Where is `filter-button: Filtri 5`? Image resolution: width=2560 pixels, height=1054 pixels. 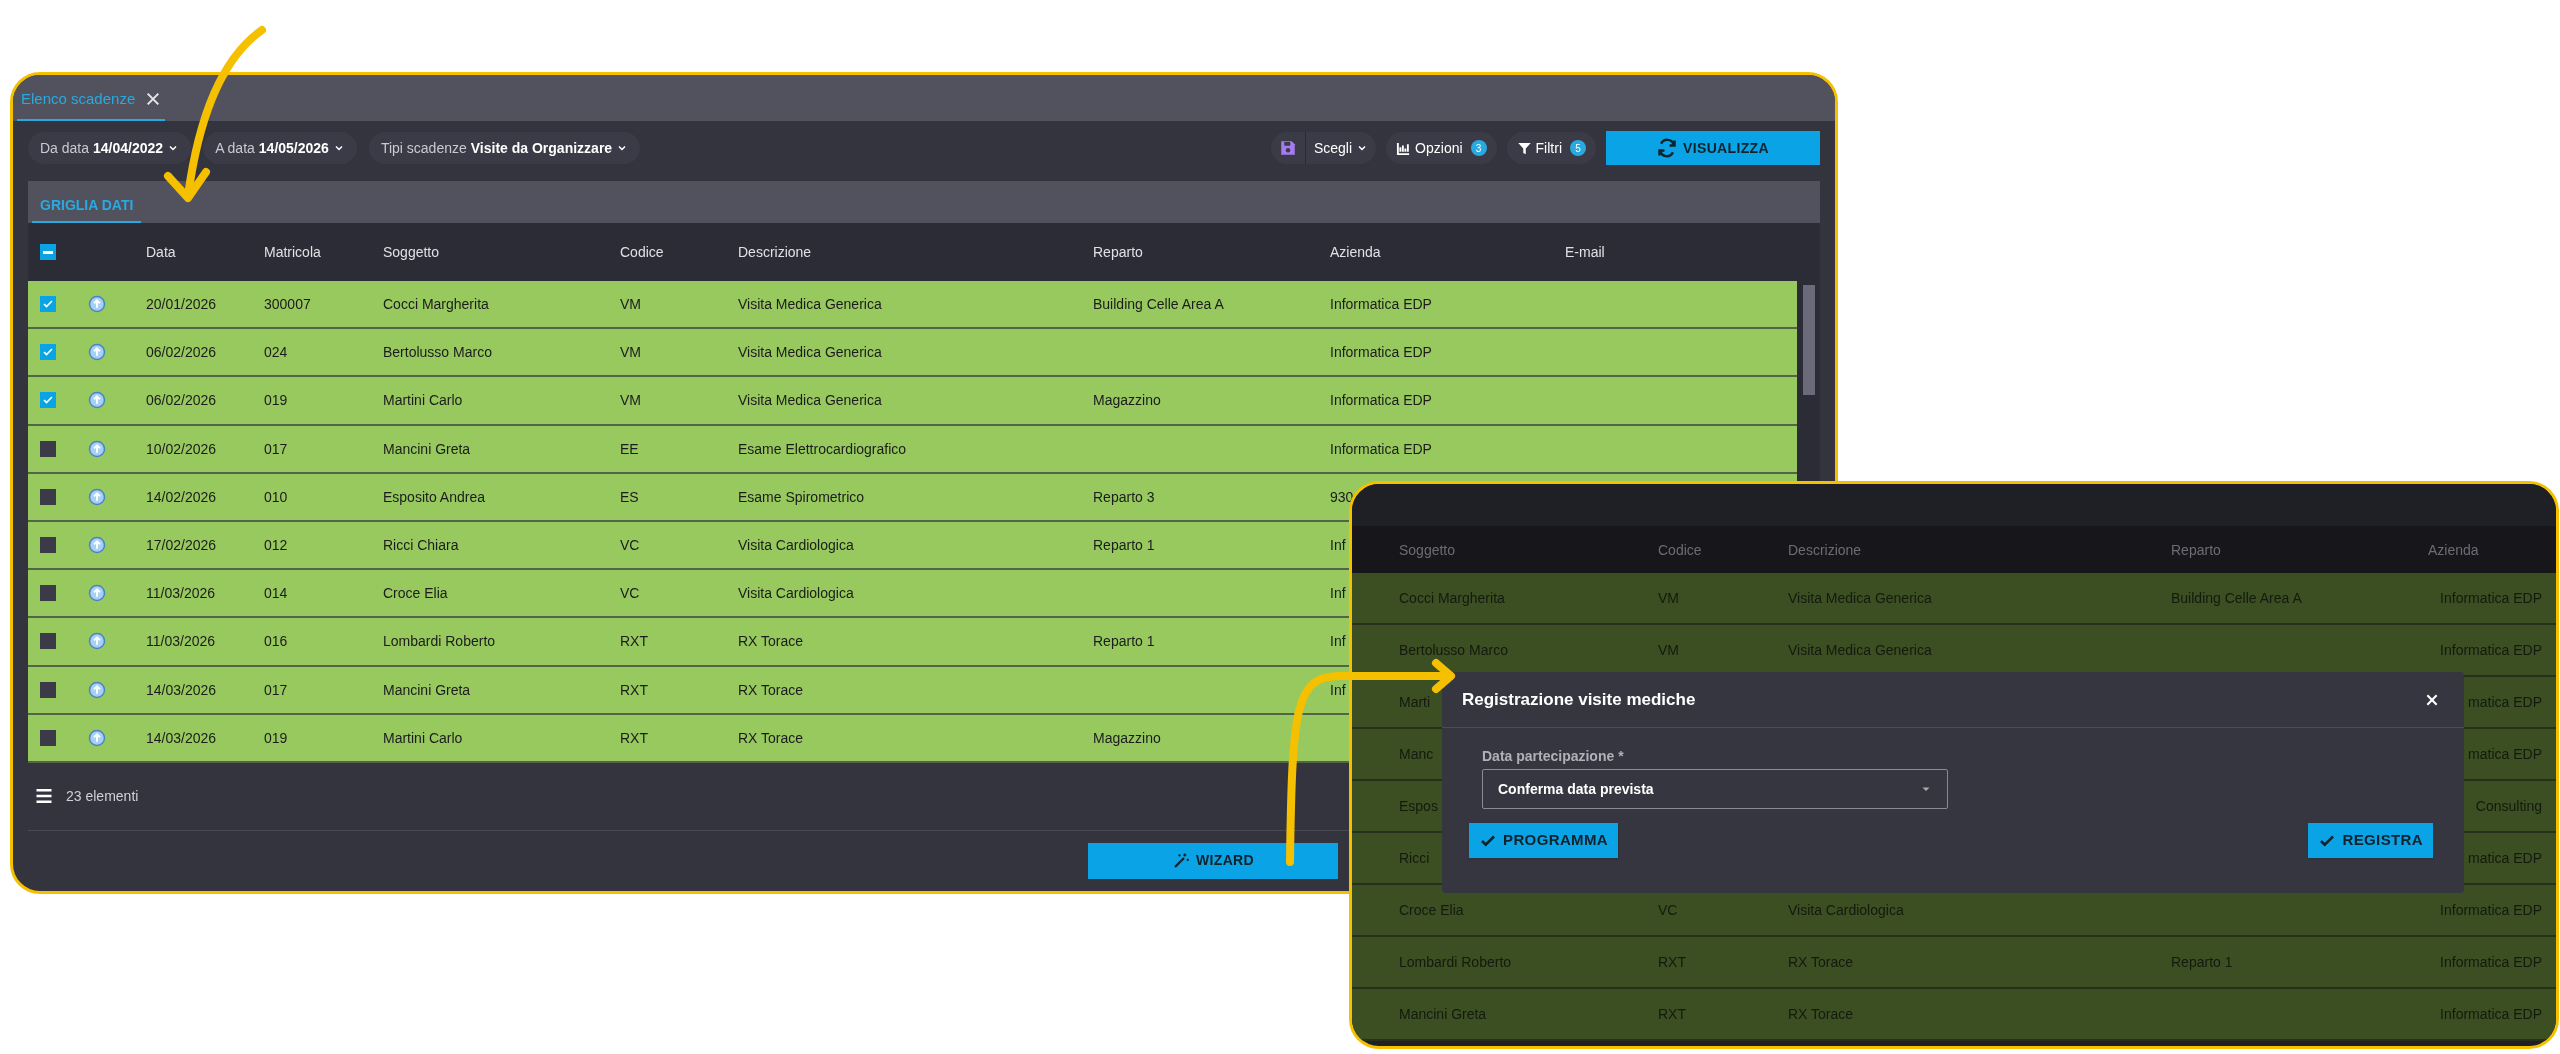 filter-button: Filtri 5 is located at coordinates (1551, 148).